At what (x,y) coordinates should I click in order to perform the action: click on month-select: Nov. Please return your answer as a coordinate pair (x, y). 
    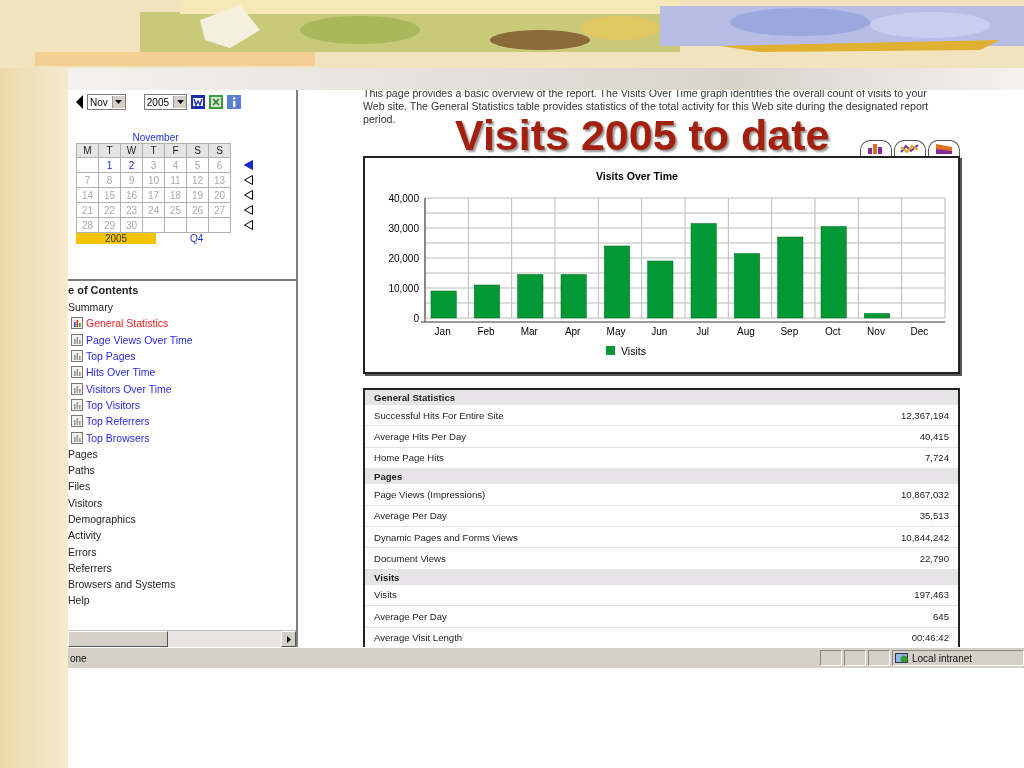
    Looking at the image, I should click on (106, 102).